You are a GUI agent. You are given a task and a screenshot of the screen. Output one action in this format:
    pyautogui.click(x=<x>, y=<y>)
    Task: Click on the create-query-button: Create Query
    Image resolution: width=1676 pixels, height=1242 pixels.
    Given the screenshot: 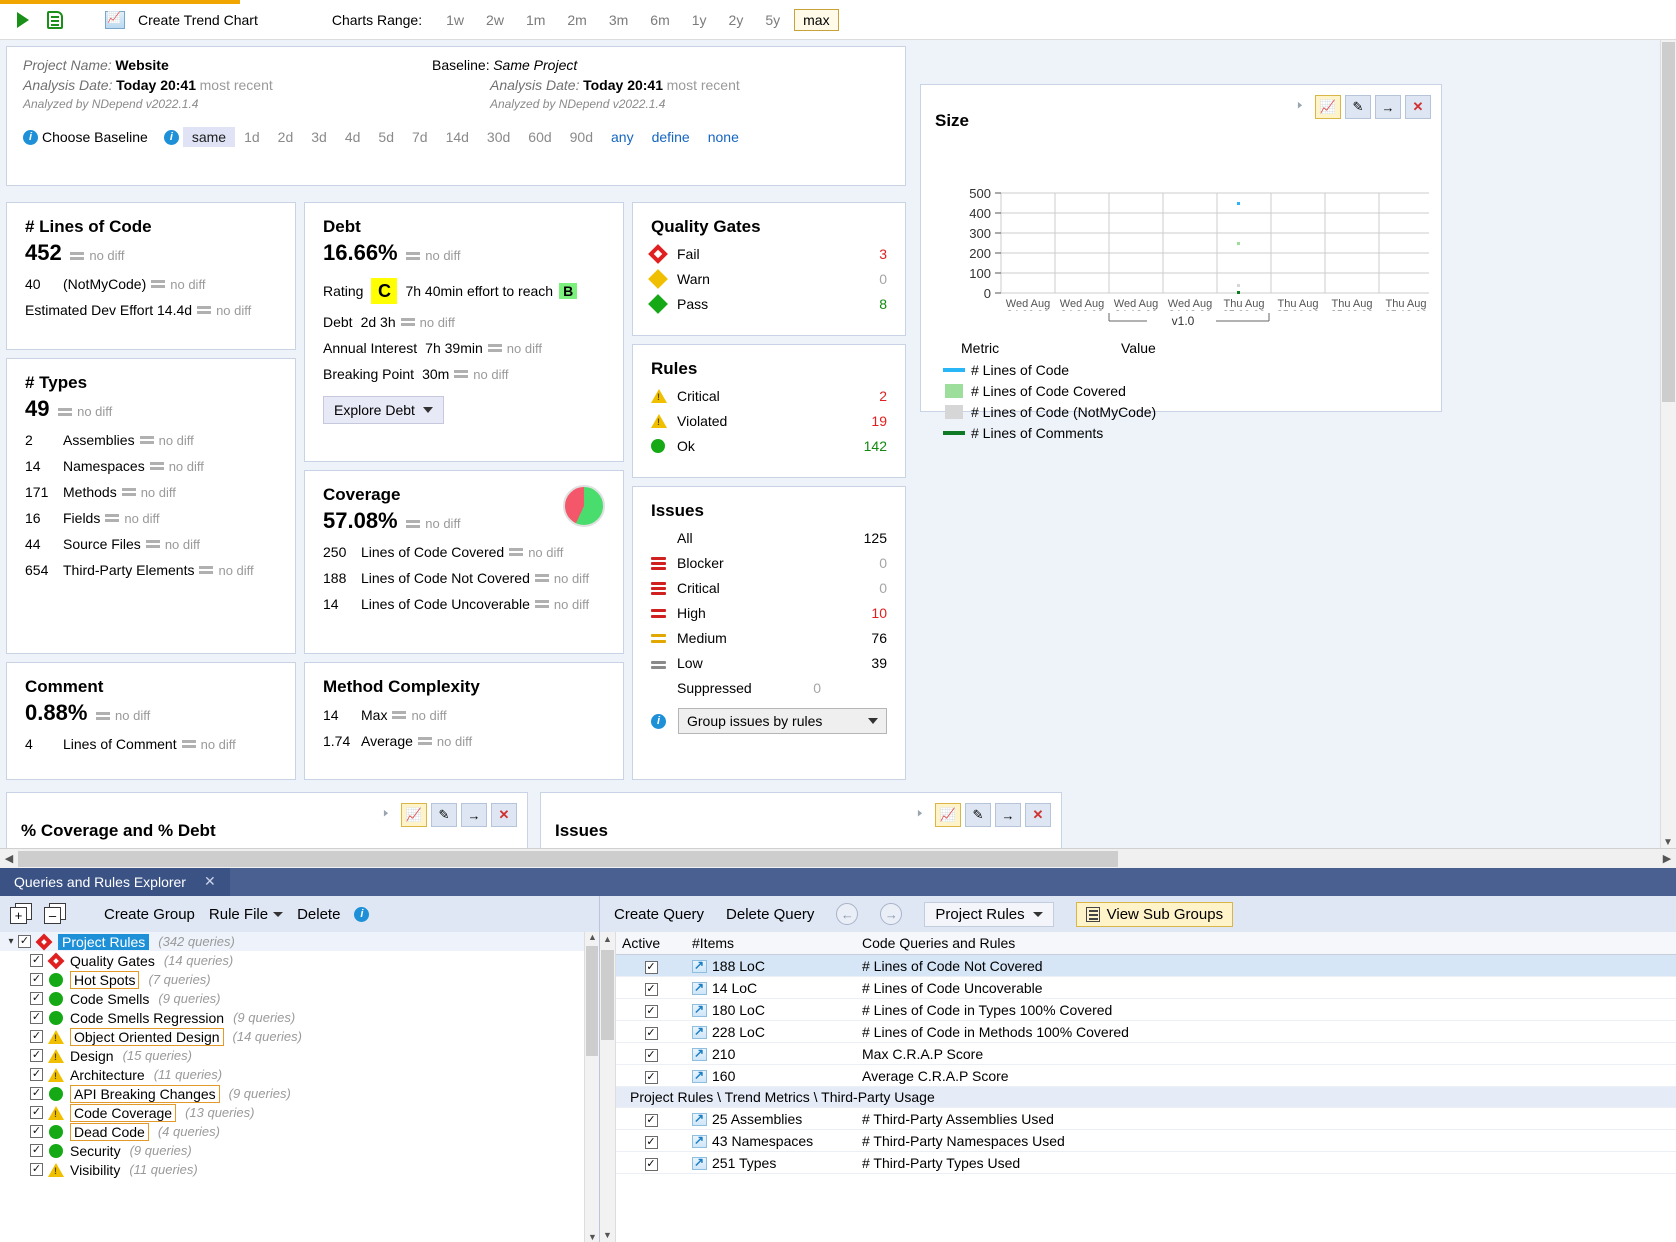 What is the action you would take?
    pyautogui.click(x=659, y=914)
    